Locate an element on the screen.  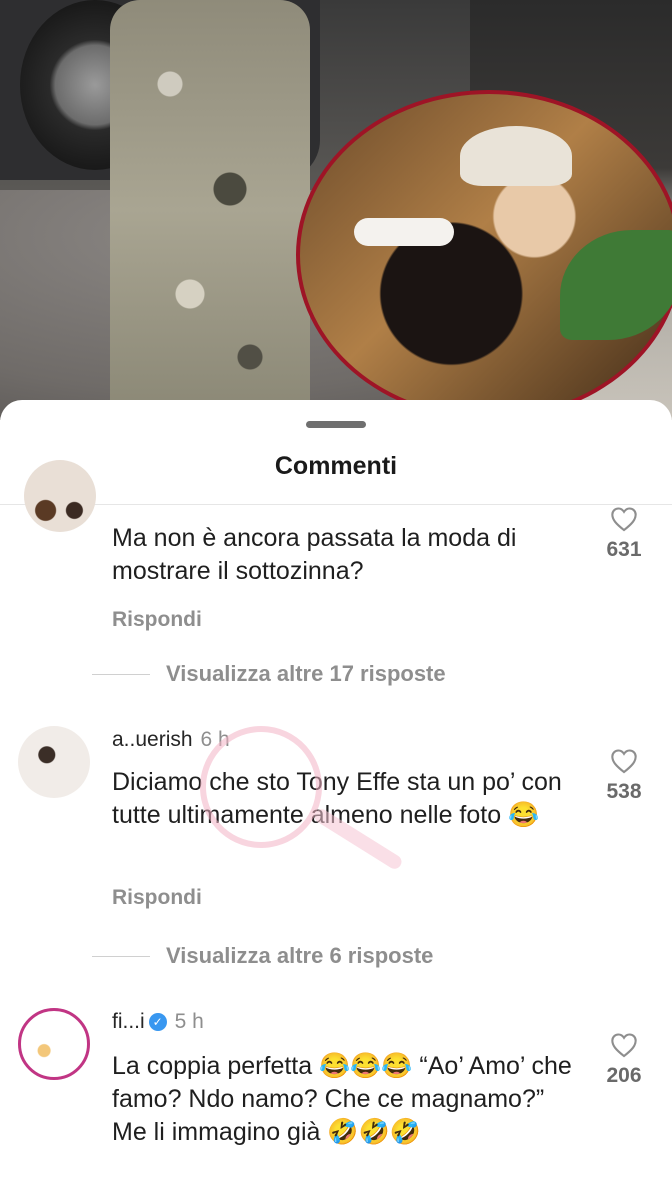
title-divider is located at coordinates (336, 504).